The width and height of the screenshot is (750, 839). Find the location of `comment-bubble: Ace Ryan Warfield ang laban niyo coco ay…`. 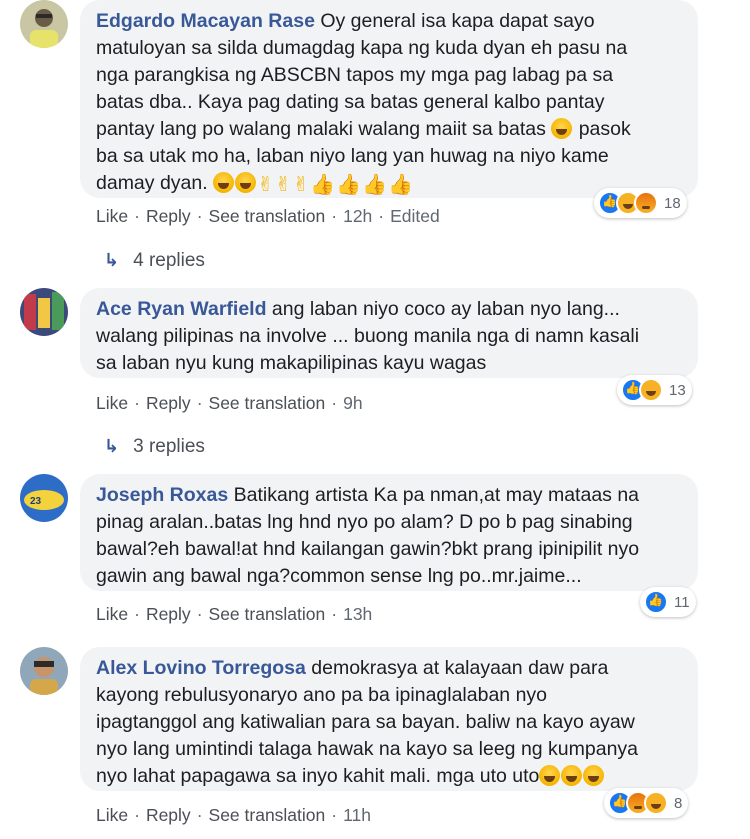

comment-bubble: Ace Ryan Warfield ang laban niyo coco ay… is located at coordinates (389, 333).